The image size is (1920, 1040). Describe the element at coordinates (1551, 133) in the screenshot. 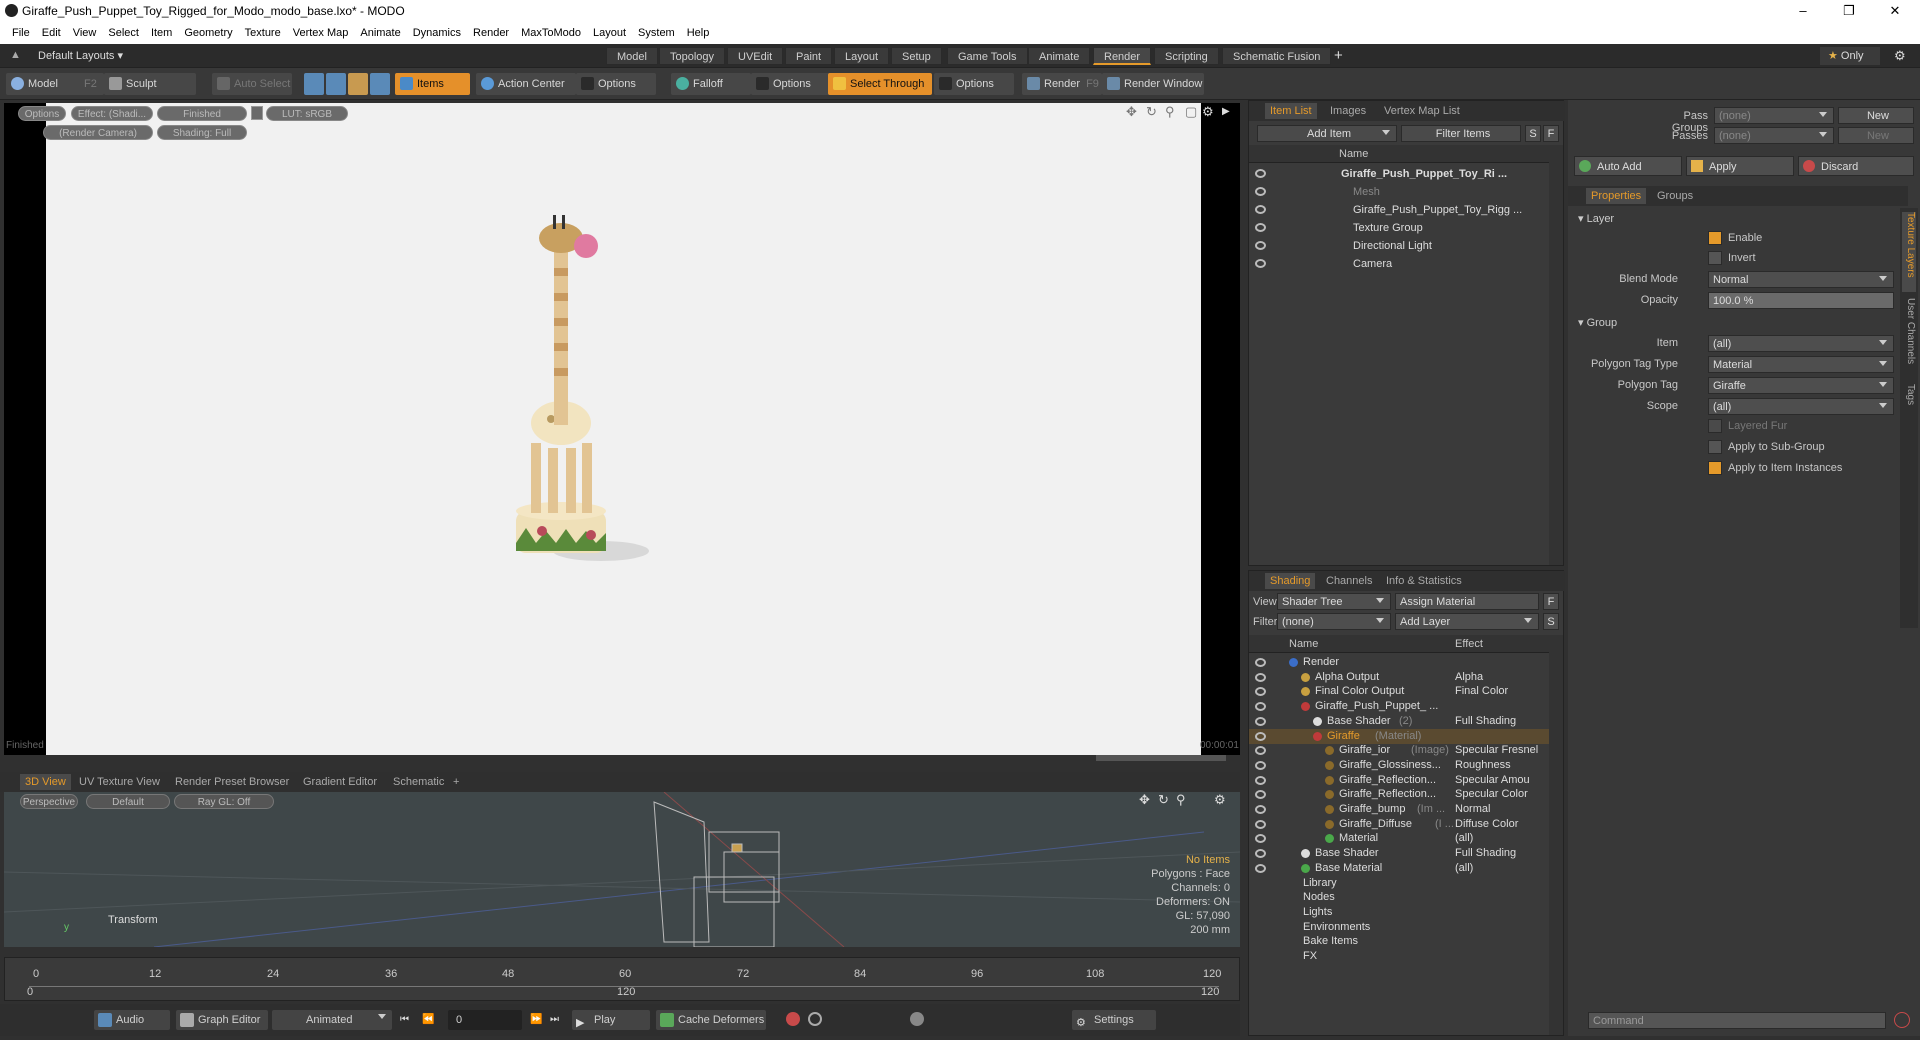

I see `filter-f-button: F` at that location.